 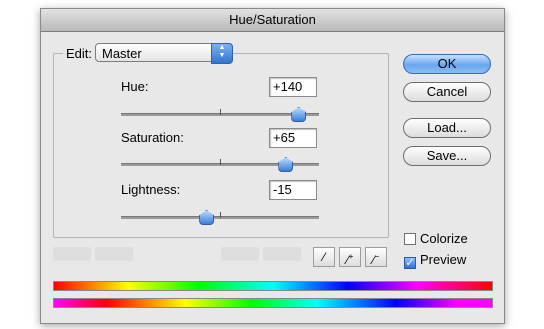 What do you see at coordinates (222, 53) in the screenshot?
I see `select-arrows-icon: ▲ ▼` at bounding box center [222, 53].